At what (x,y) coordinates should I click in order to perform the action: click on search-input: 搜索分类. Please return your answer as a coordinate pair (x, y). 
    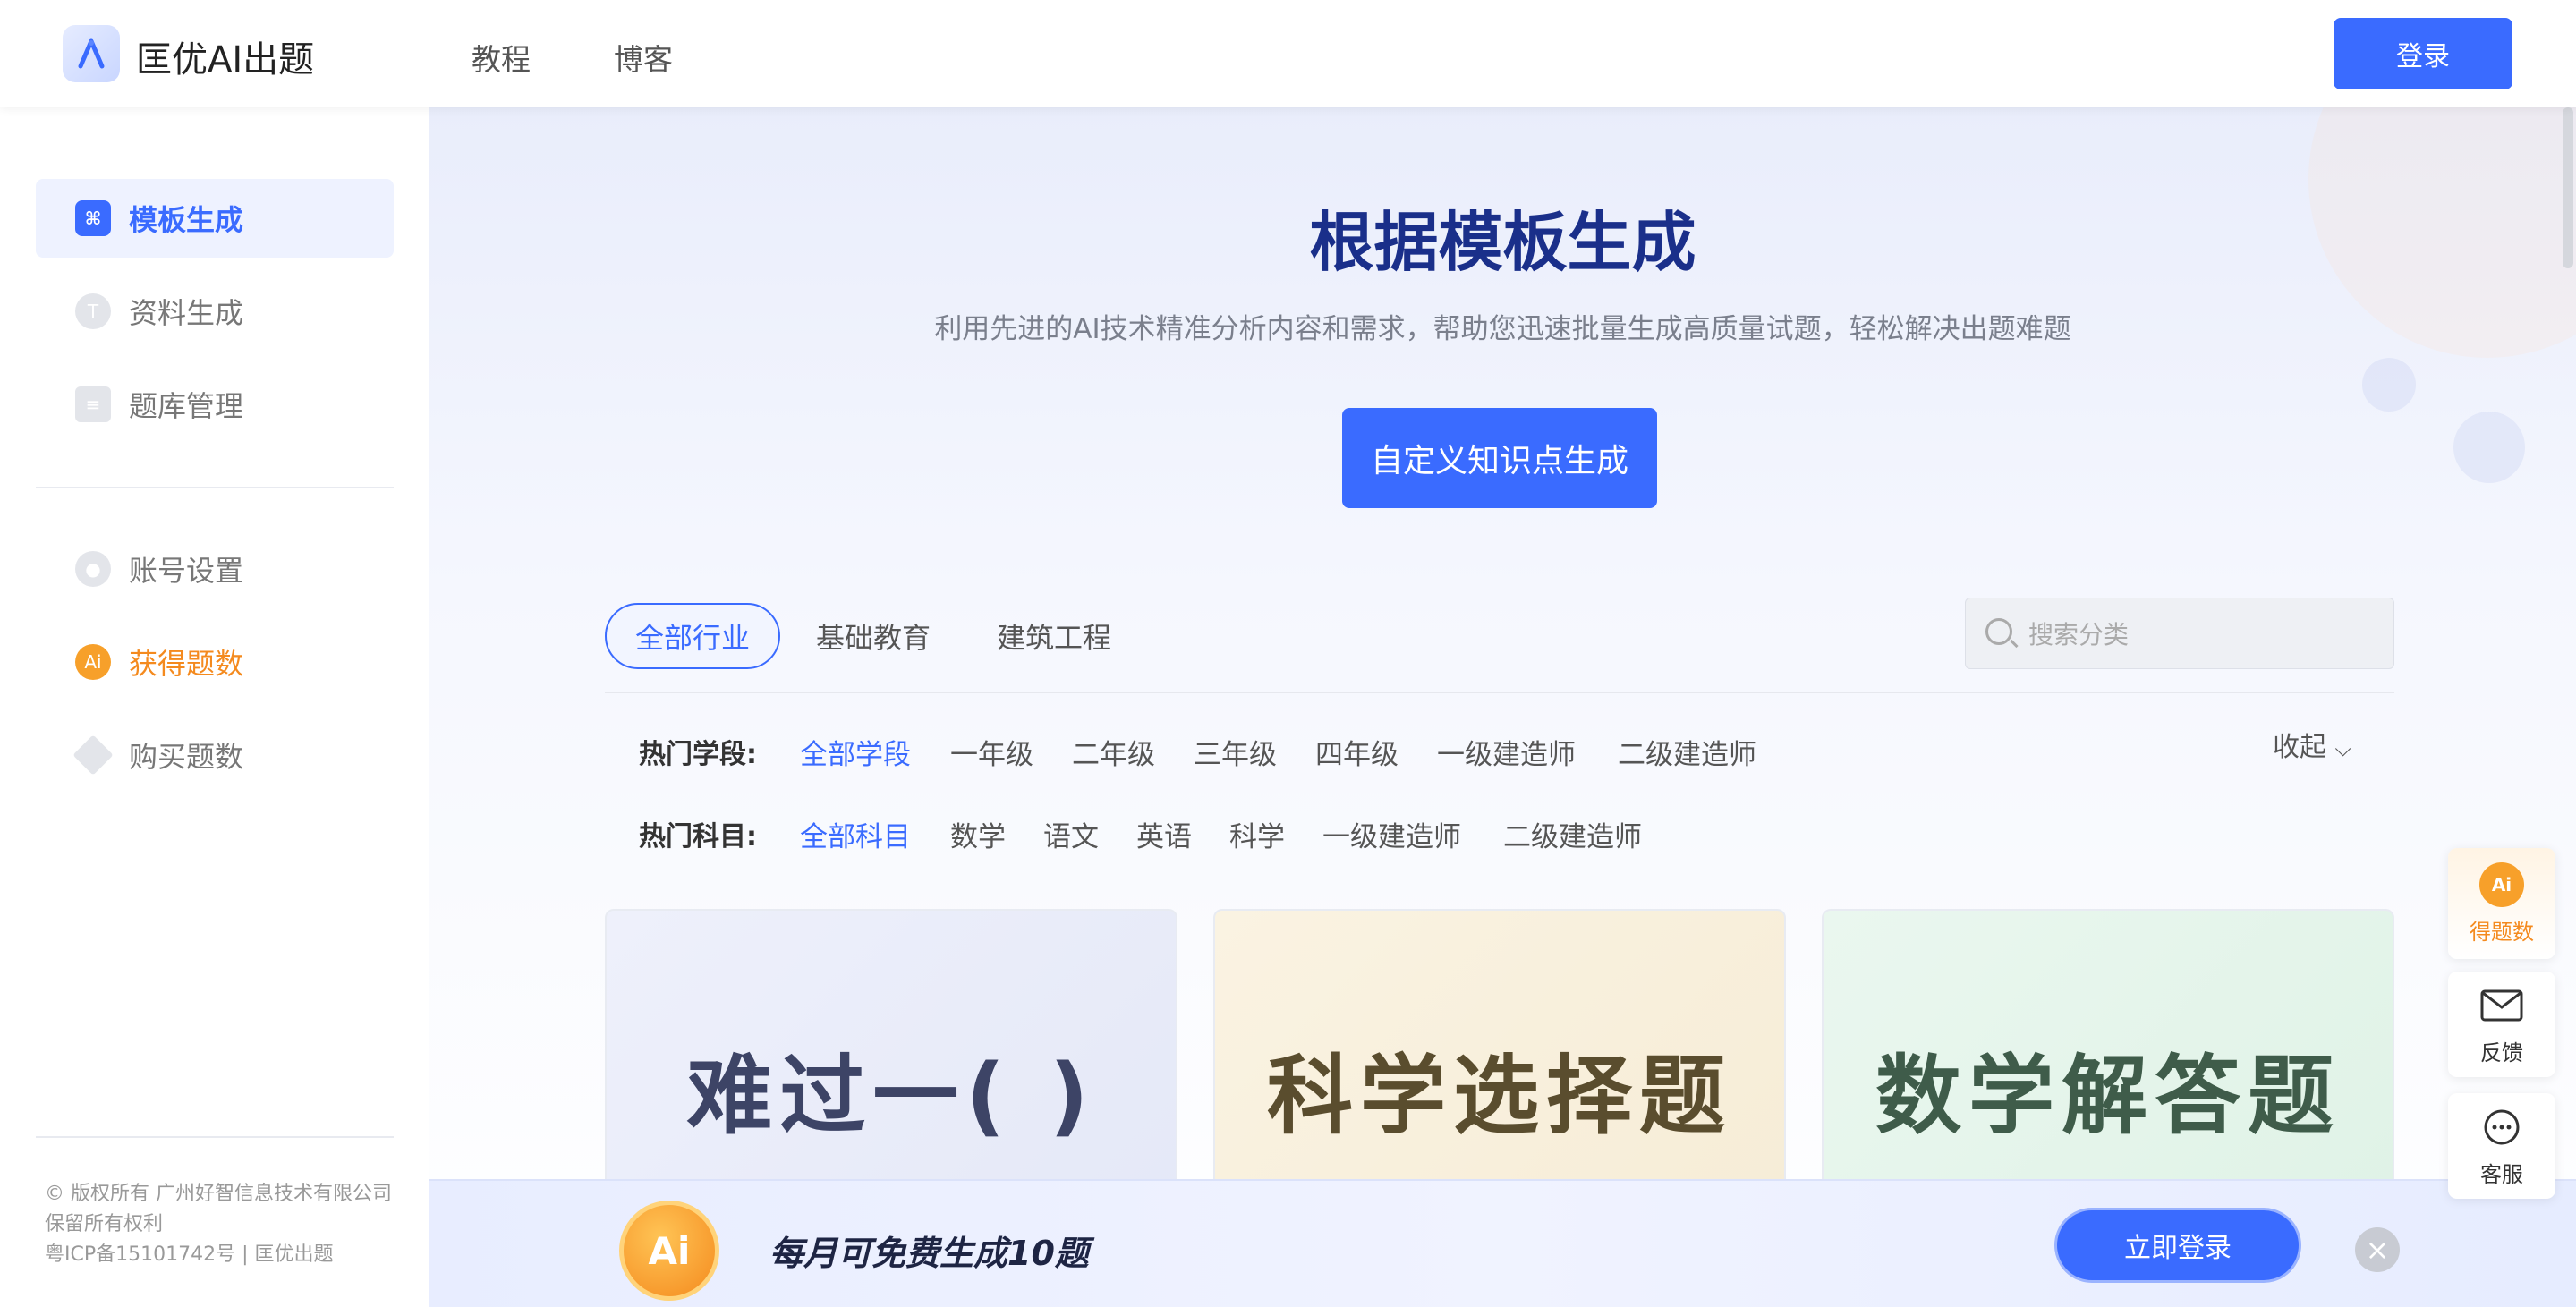
    Looking at the image, I should click on (2179, 633).